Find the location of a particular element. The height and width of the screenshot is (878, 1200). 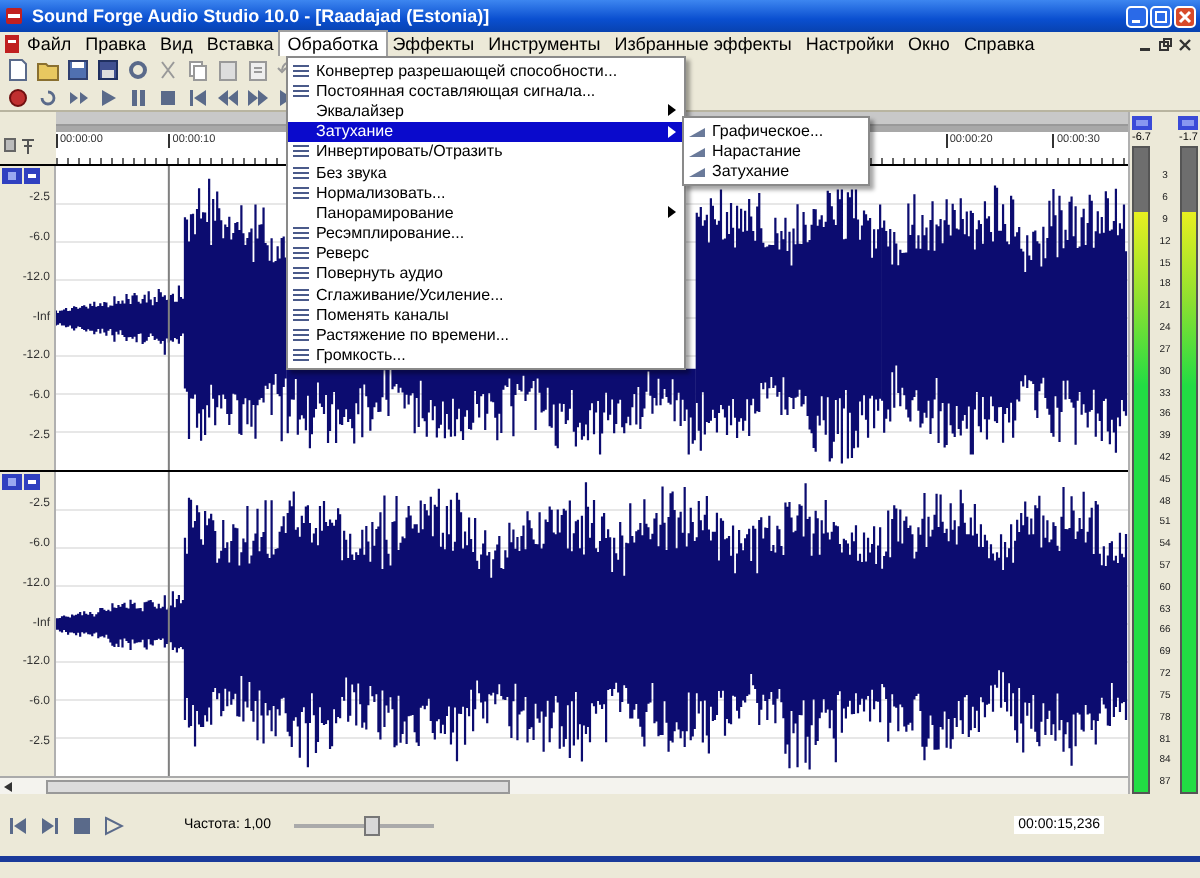

menu-item: Нарастание is located at coordinates (776, 150).